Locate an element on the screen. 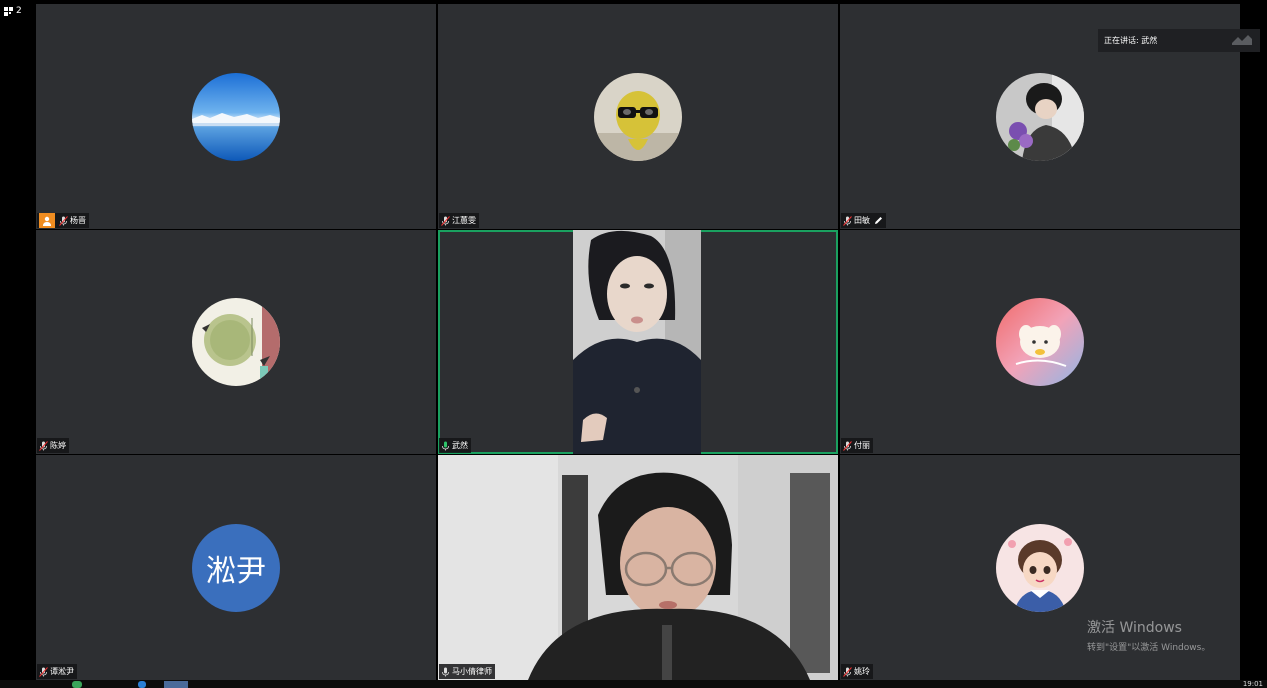 Image resolution: width=1267 pixels, height=688 pixels. watermark-title: 激活 Windows is located at coordinates (1134, 628).